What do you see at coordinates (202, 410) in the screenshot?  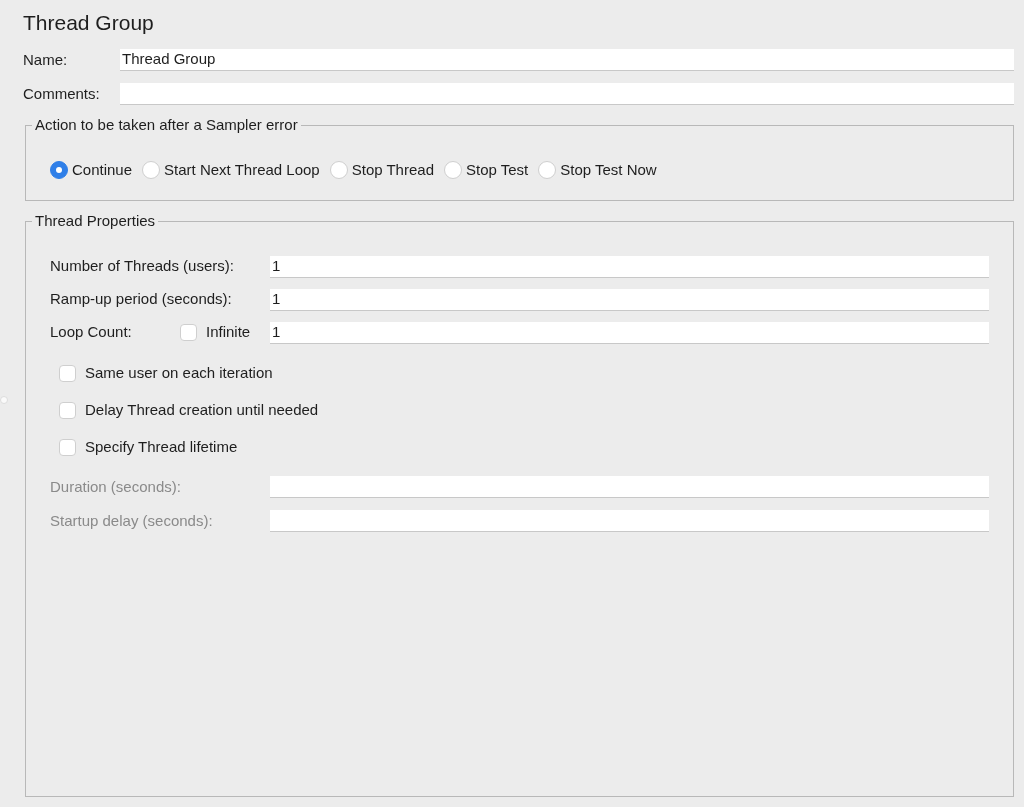 I see `checkbox-label: Delay Thread creation until needed` at bounding box center [202, 410].